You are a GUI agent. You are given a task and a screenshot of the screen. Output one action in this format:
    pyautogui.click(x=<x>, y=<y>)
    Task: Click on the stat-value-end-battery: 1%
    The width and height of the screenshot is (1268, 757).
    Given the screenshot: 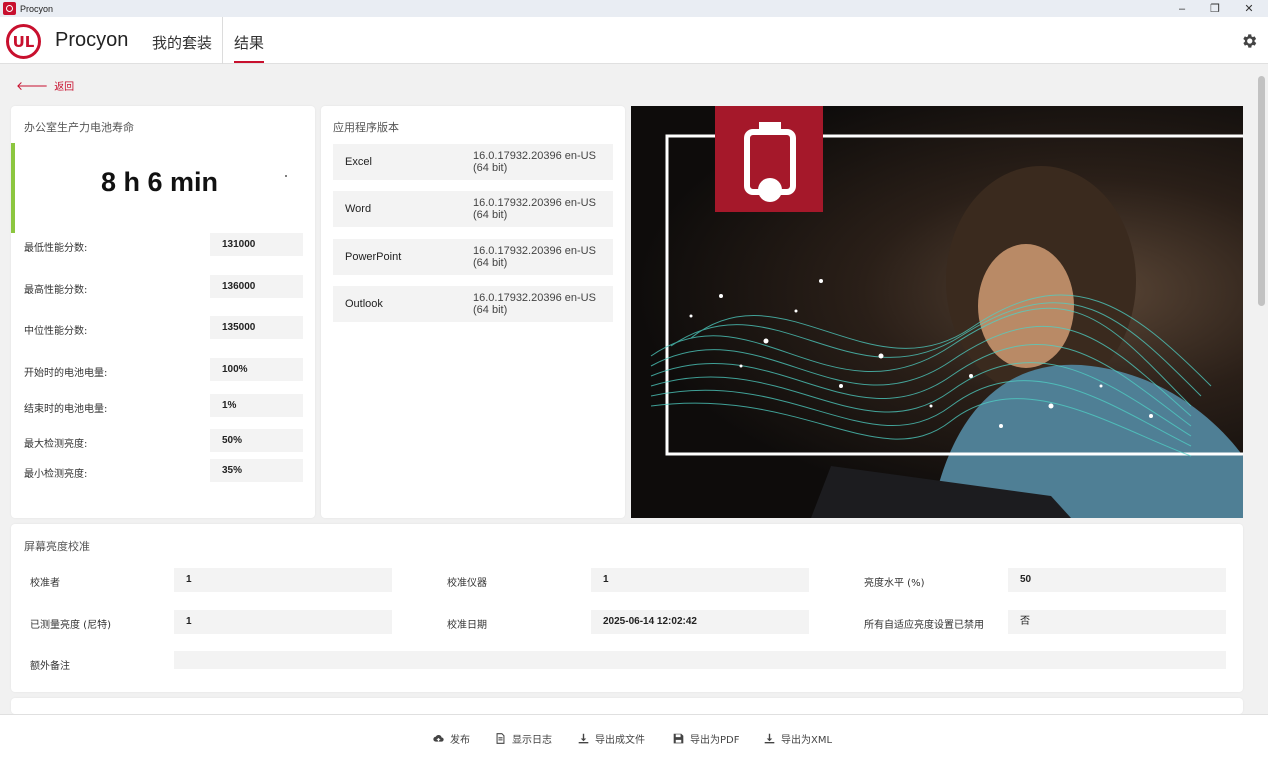 What is the action you would take?
    pyautogui.click(x=256, y=405)
    